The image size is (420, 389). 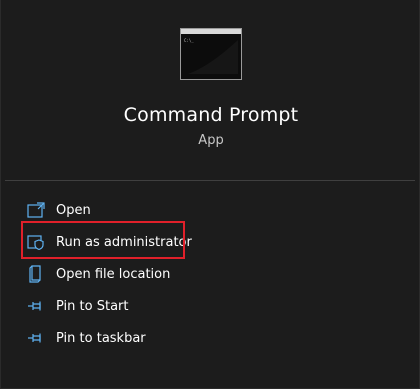 I want to click on menu-item-label: Pin to Start, so click(x=92, y=306).